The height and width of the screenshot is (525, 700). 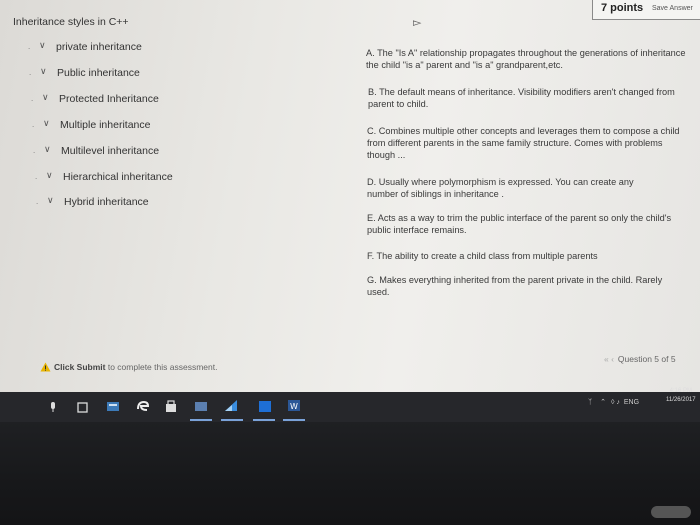 I want to click on word-icon: W, so click(x=294, y=405).